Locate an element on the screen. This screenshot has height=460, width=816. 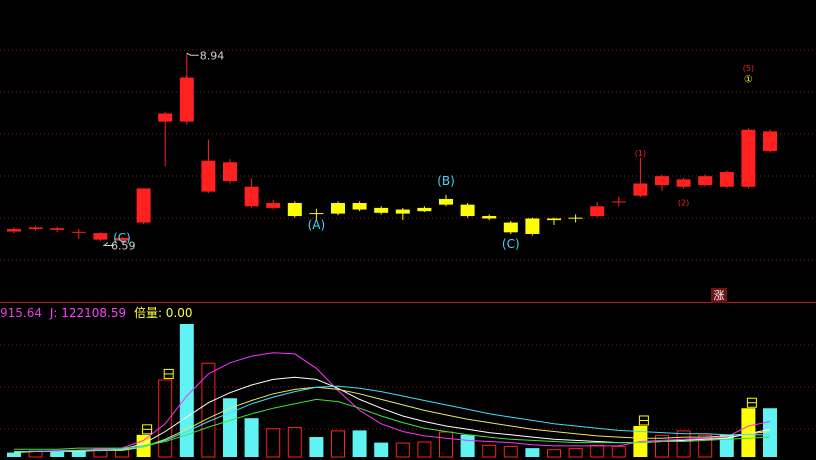
panel-divider is located at coordinates (408, 302).